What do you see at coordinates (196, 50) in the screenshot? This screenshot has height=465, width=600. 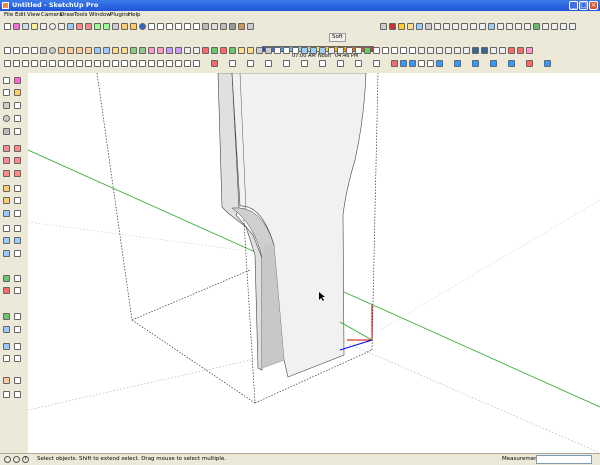 I see `array-icon` at bounding box center [196, 50].